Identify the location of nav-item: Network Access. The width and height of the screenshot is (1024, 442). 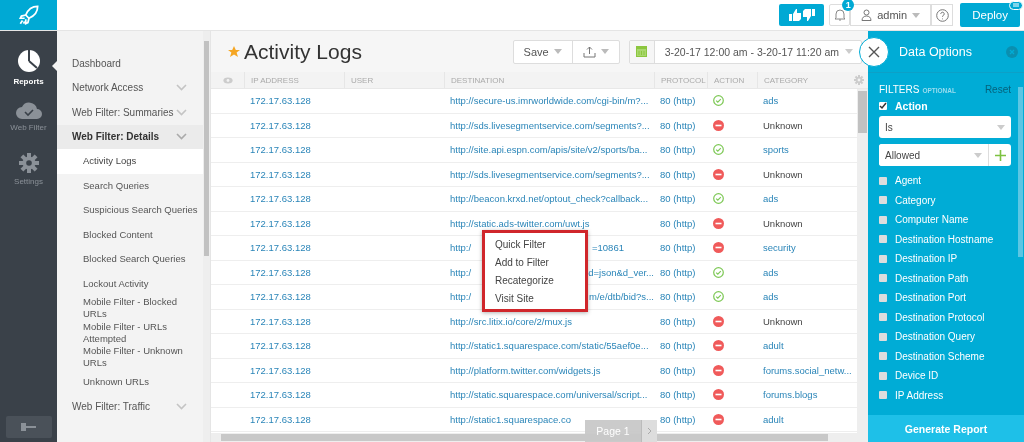
(130, 87).